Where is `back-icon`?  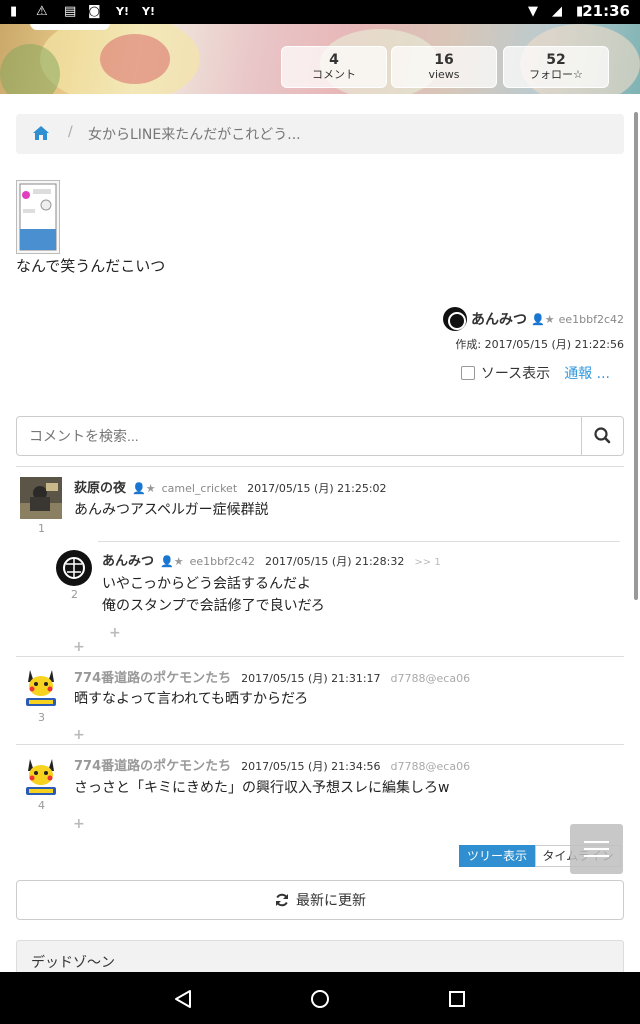
back-icon is located at coordinates (183, 999).